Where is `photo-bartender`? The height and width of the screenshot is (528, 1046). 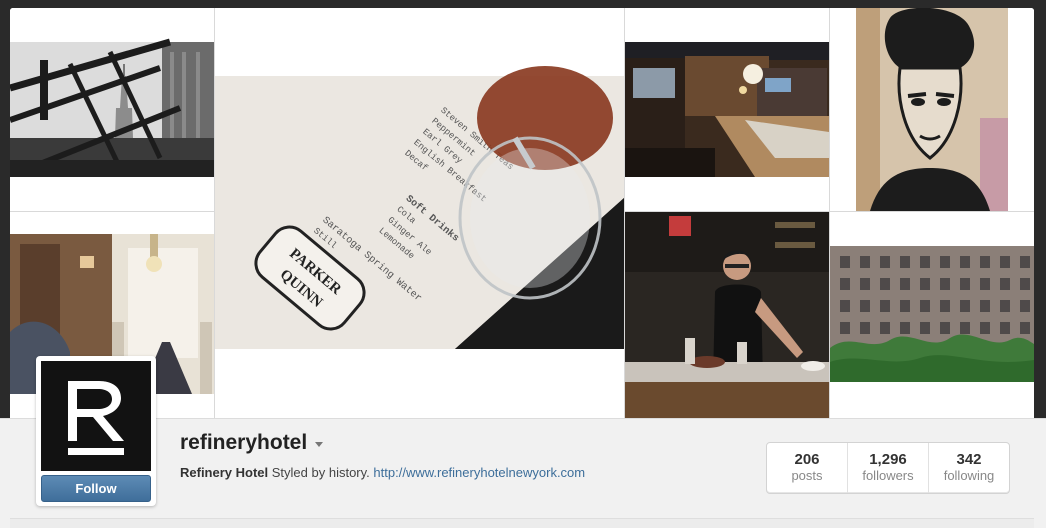
photo-bartender is located at coordinates (727, 315).